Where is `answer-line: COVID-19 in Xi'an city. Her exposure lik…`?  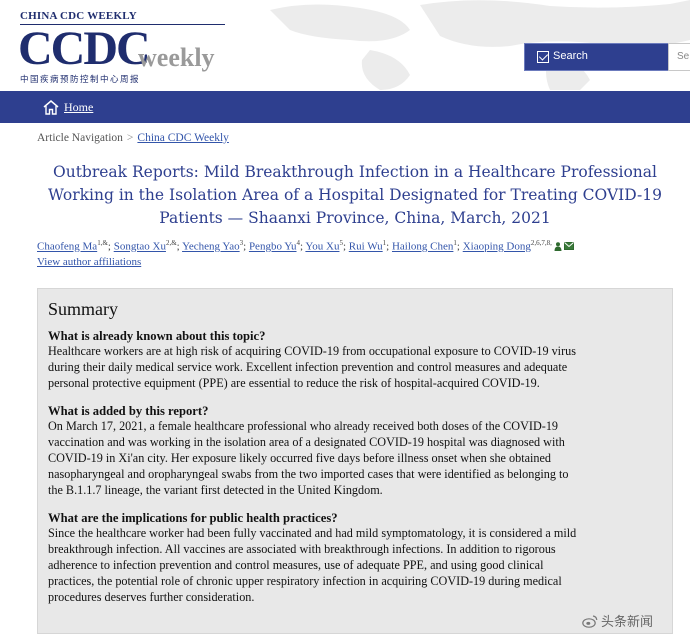 answer-line: COVID-19 in Xi'an city. Her exposure lik… is located at coordinates (299, 457).